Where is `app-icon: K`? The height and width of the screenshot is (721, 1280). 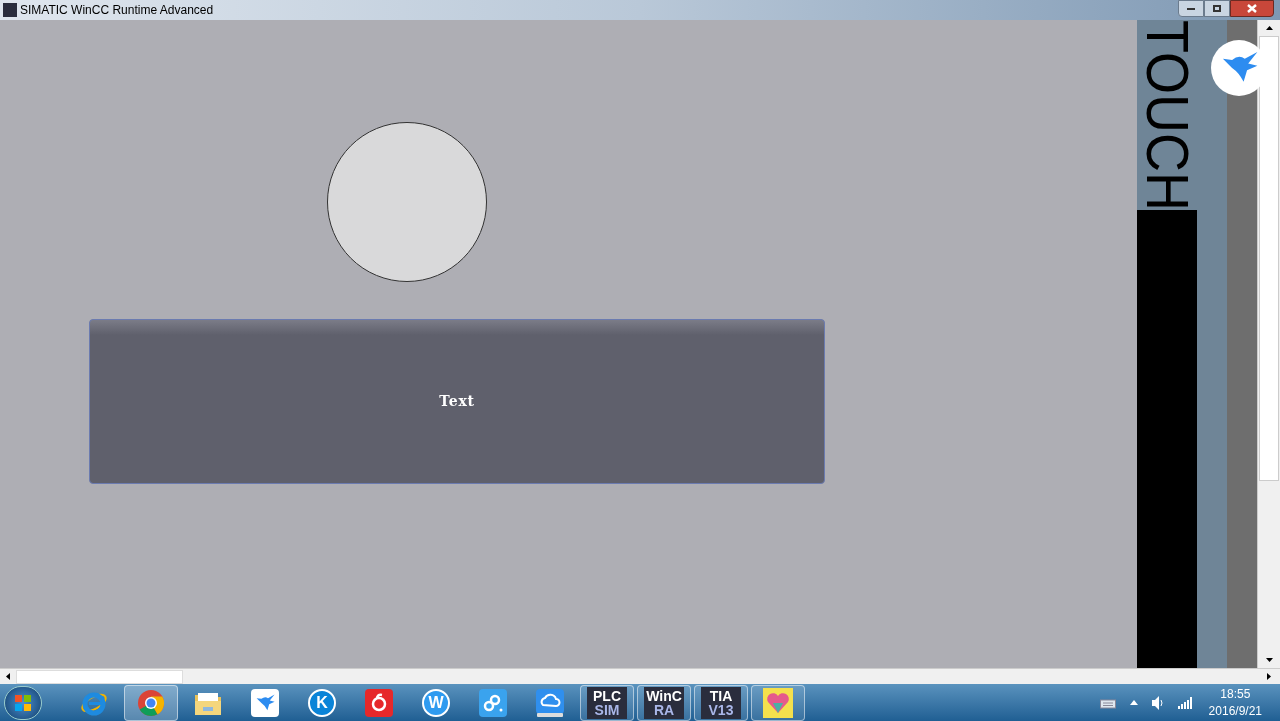 app-icon: K is located at coordinates (322, 702).